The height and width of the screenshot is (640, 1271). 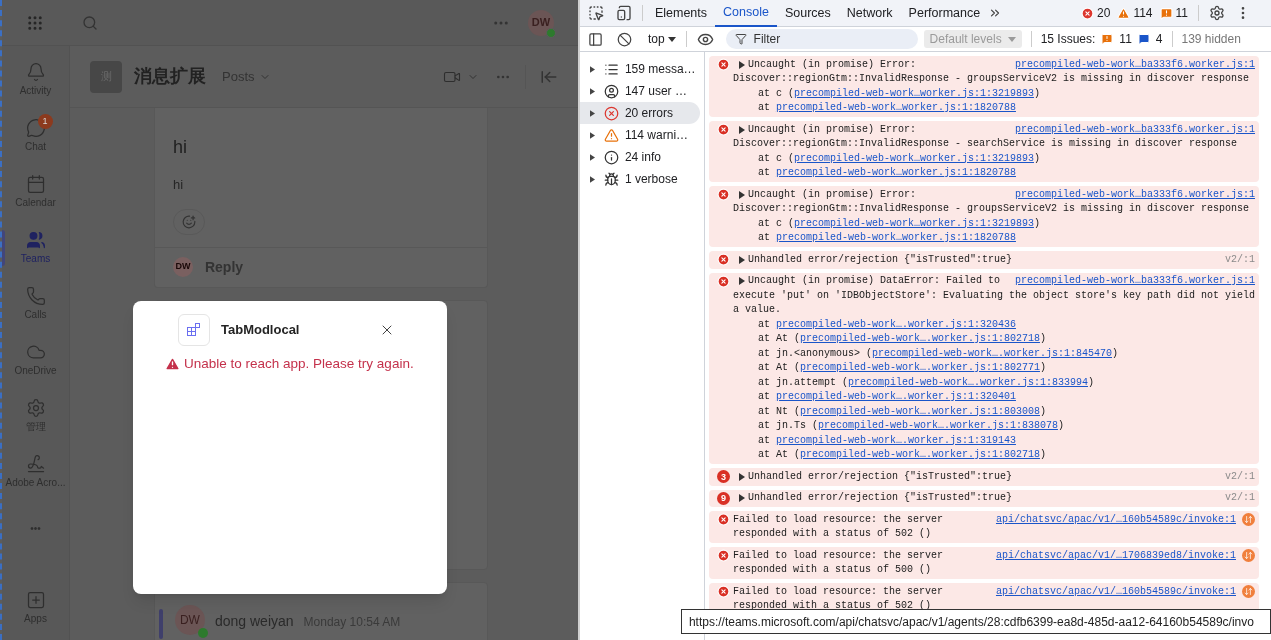 I want to click on sidebar-label: 24 info, so click(x=642, y=157).